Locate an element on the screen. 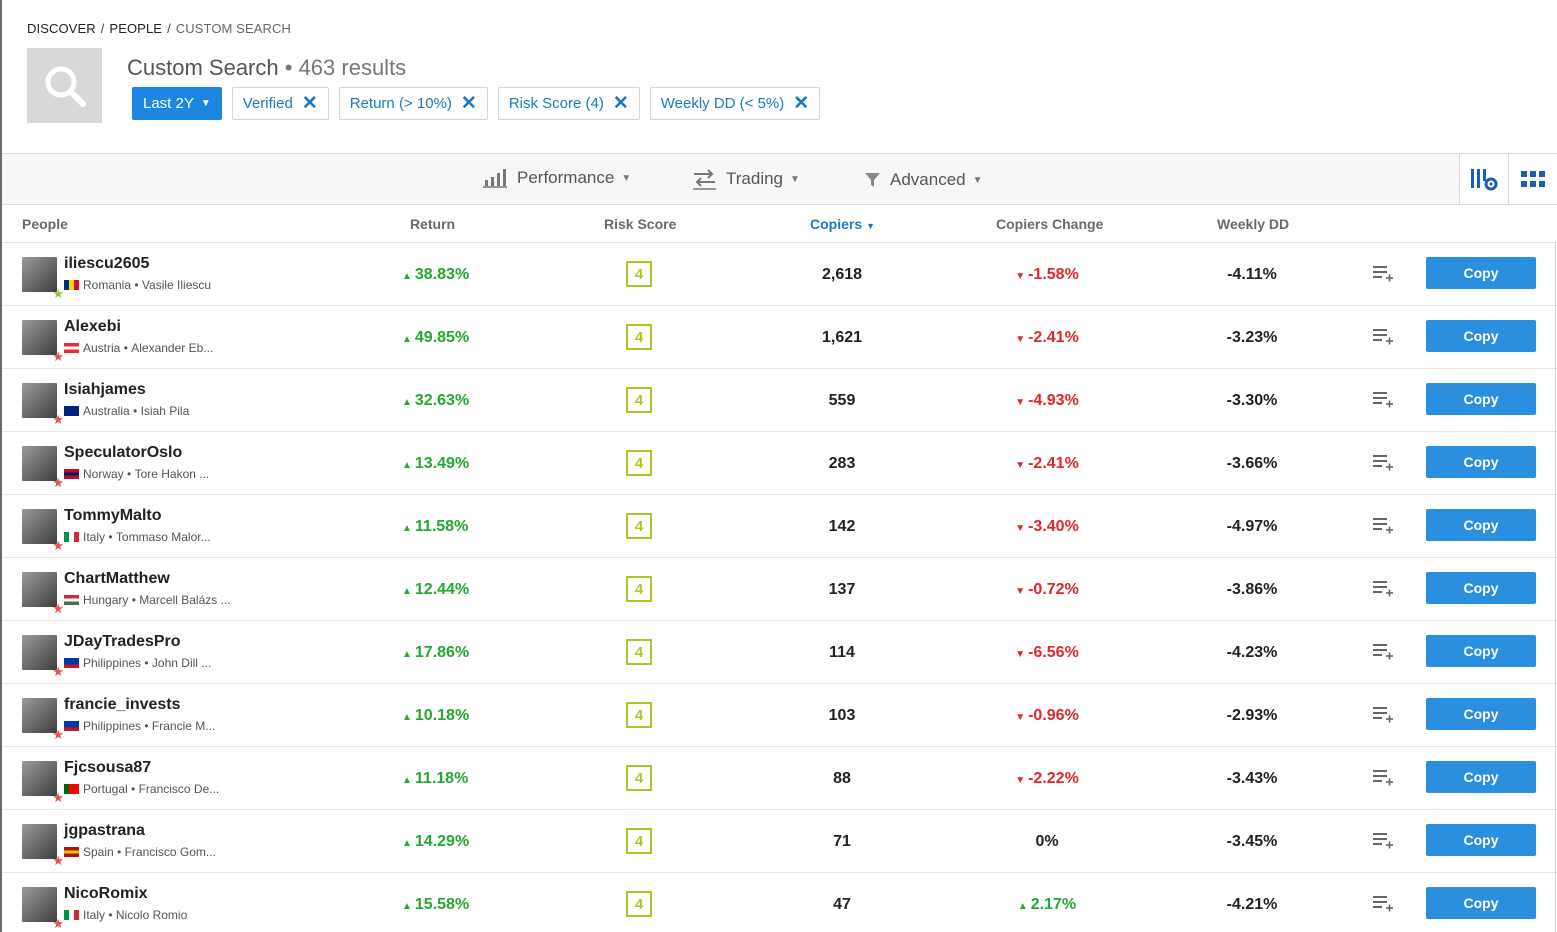 The width and height of the screenshot is (1557, 932). search-avatar is located at coordinates (64, 85).